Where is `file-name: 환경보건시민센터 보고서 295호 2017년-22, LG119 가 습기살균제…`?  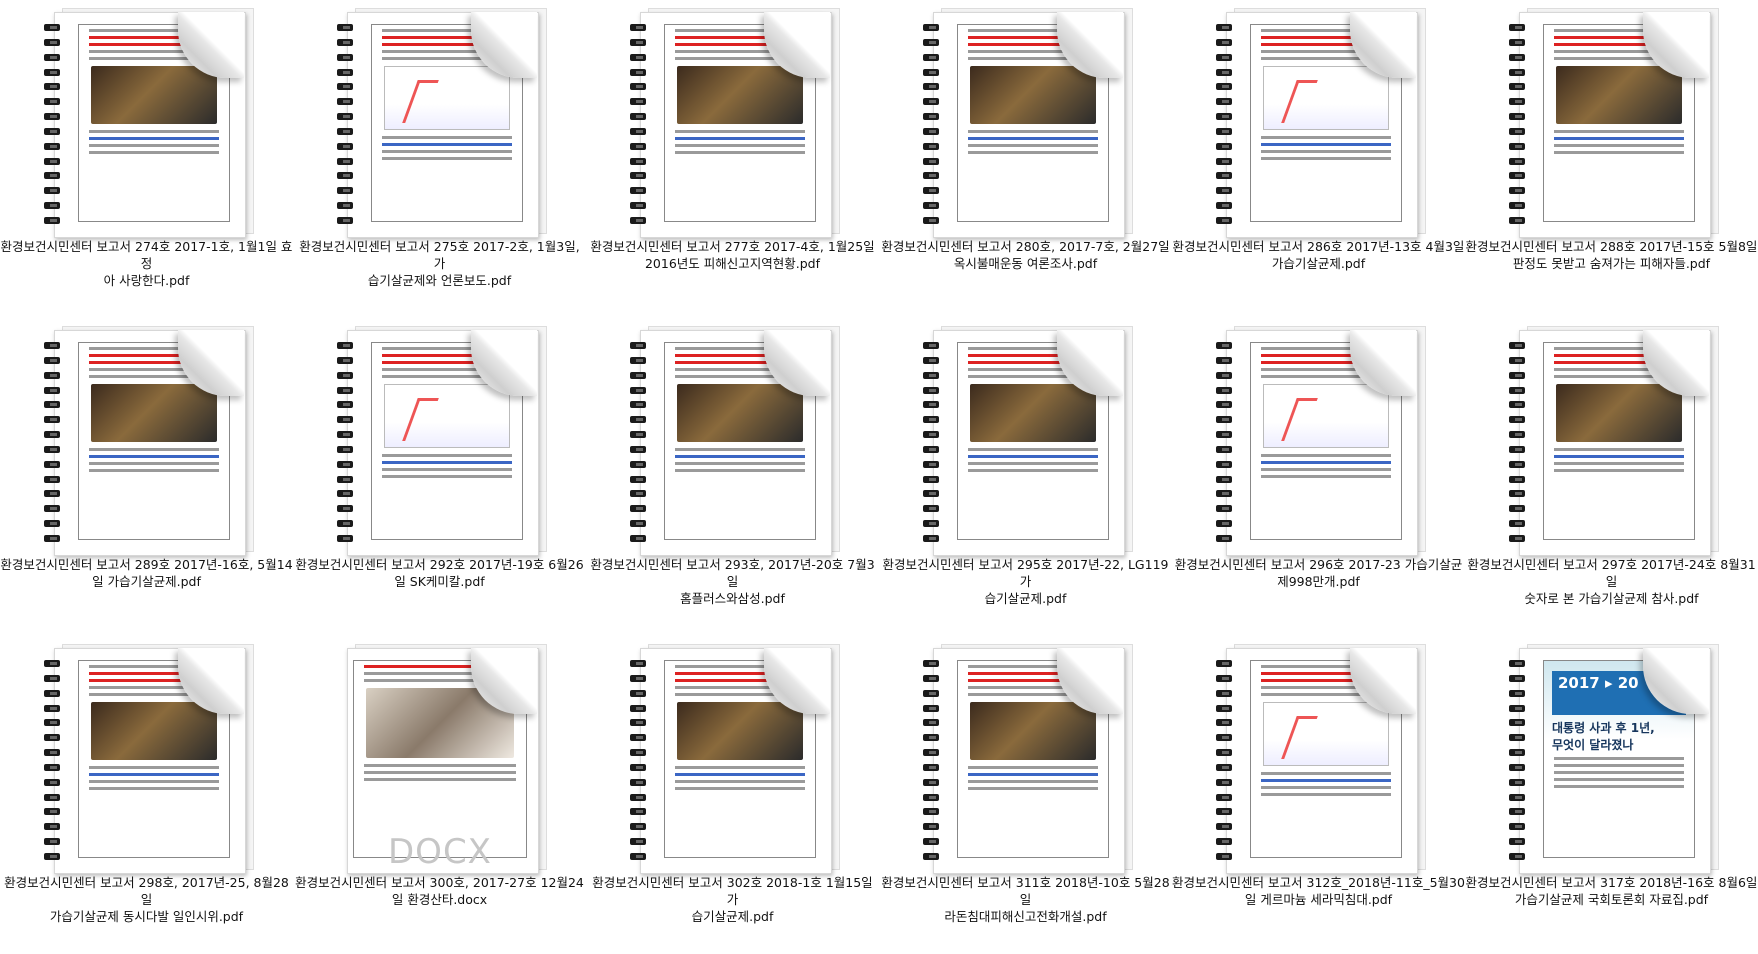 file-name: 환경보건시민센터 보고서 295호 2017년-22, LG119 가 습기살균제… is located at coordinates (1025, 581).